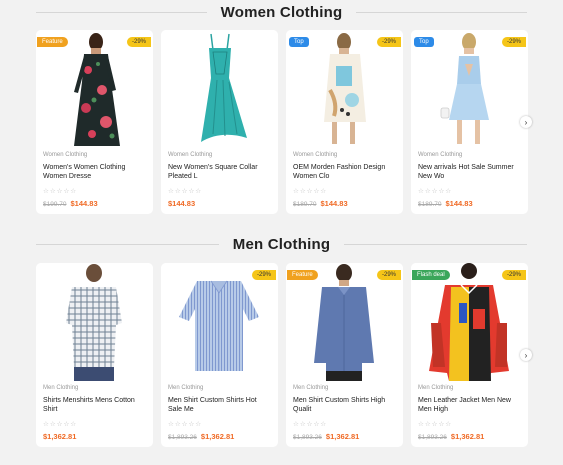 The width and height of the screenshot is (563, 465). I want to click on product-title: Men Shirt Custom Shirts Hot Sale Me, so click(219, 407).